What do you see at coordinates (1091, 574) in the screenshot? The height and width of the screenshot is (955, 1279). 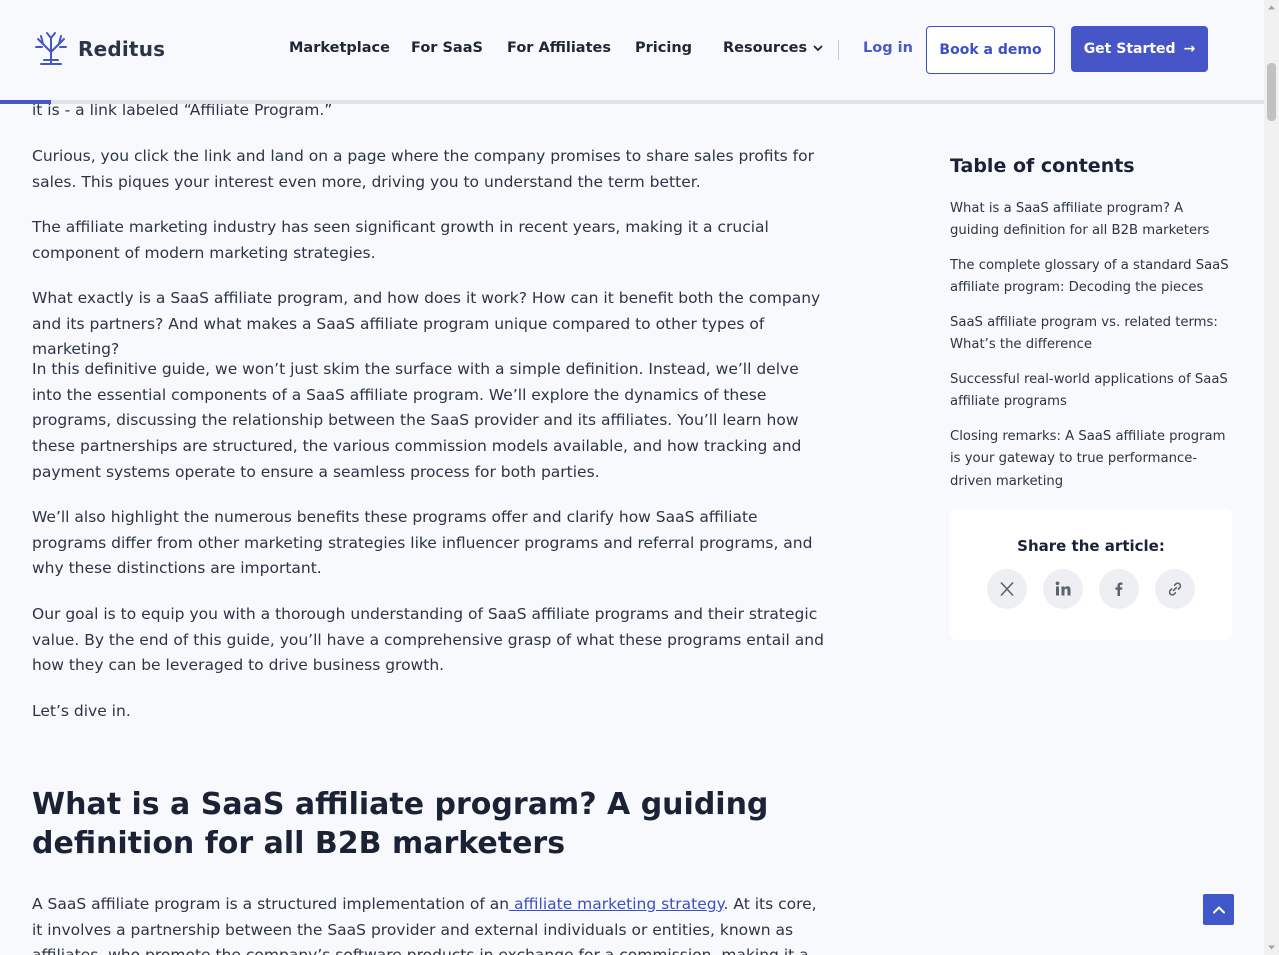 I see `share-card: Share the article:` at bounding box center [1091, 574].